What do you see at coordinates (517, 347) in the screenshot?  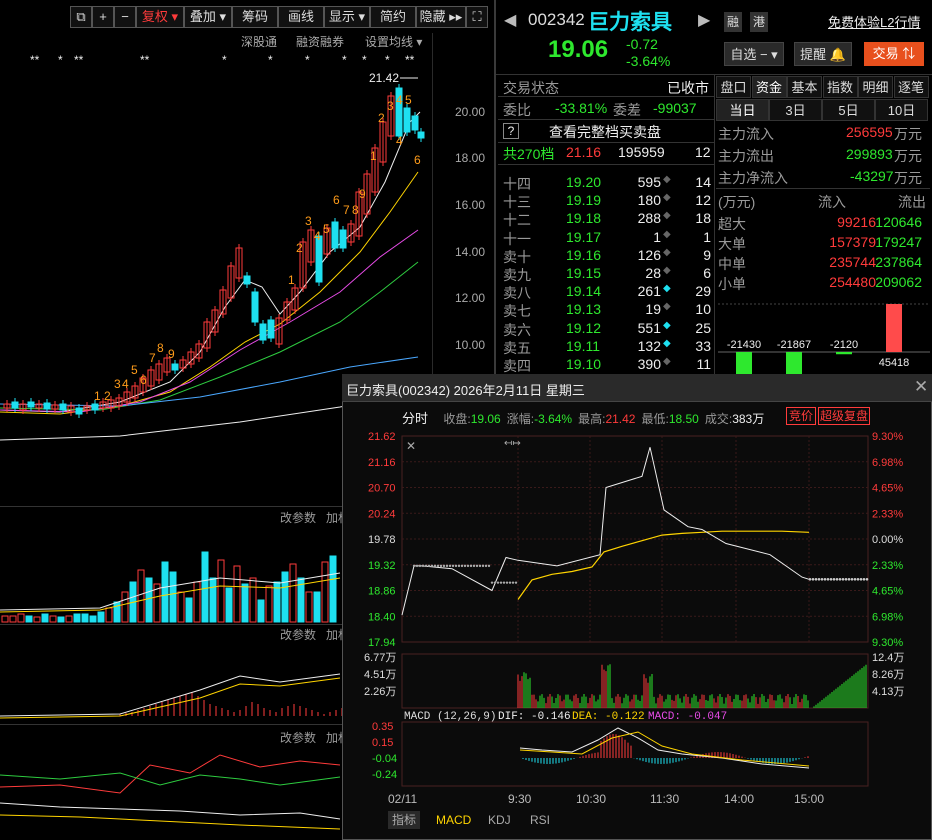 I see `level-label: 卖五` at bounding box center [517, 347].